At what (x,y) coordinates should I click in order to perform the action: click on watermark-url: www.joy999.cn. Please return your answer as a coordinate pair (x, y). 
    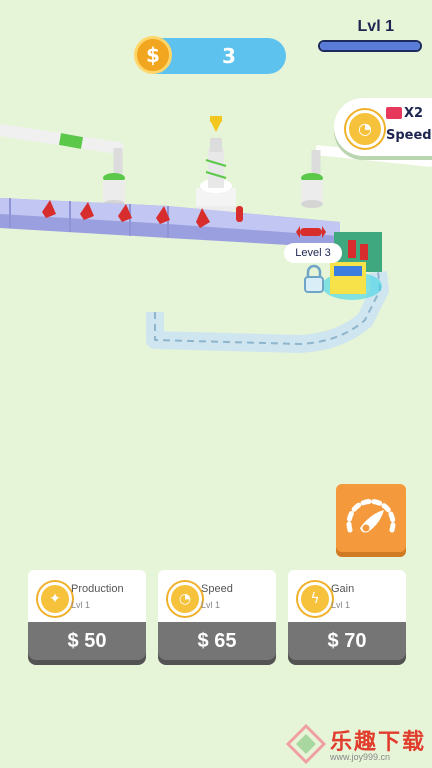
    Looking at the image, I should click on (360, 757).